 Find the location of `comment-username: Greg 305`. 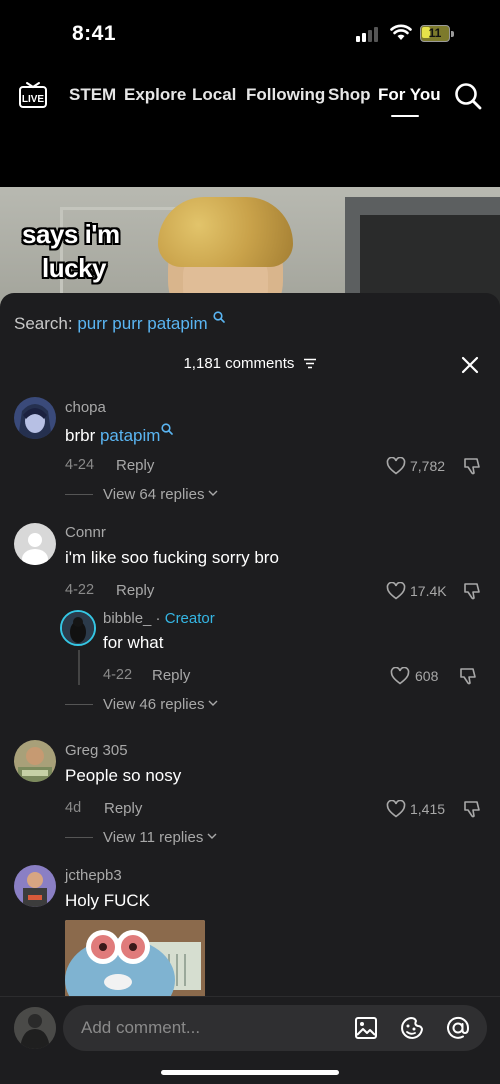

comment-username: Greg 305 is located at coordinates (96, 750).